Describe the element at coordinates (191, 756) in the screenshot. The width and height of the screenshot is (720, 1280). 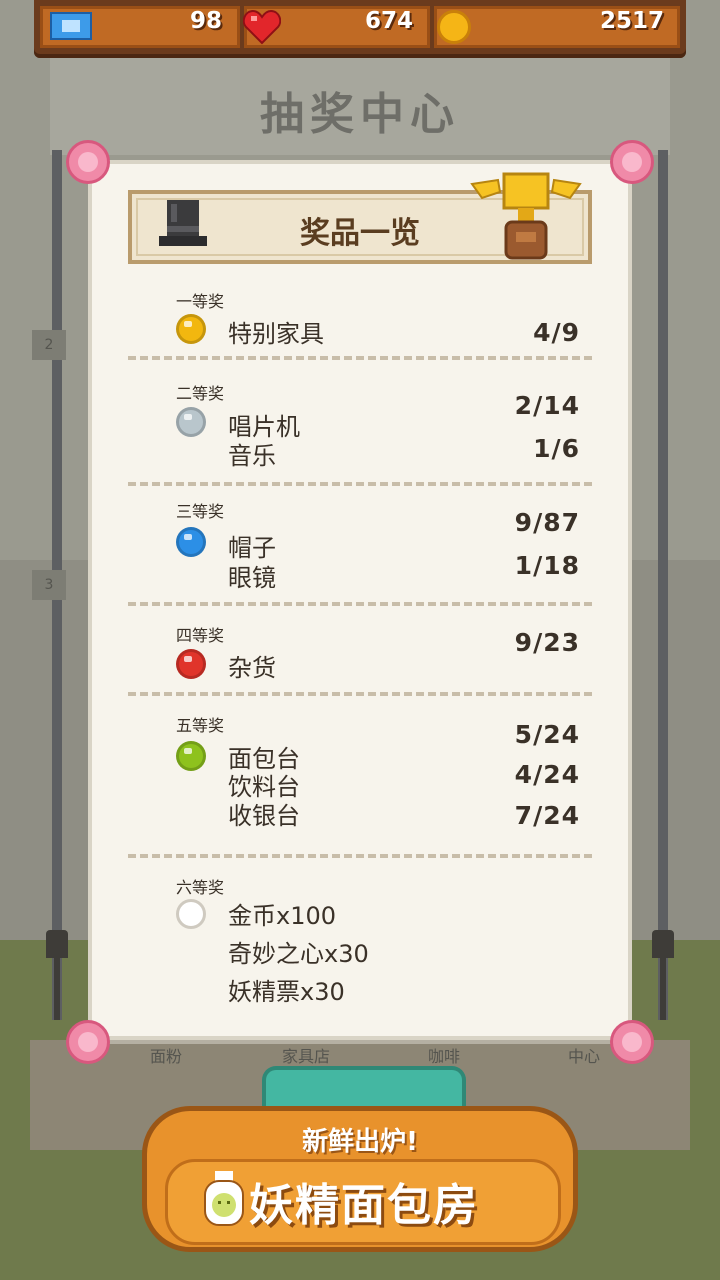
I see `green-gem-icon` at that location.